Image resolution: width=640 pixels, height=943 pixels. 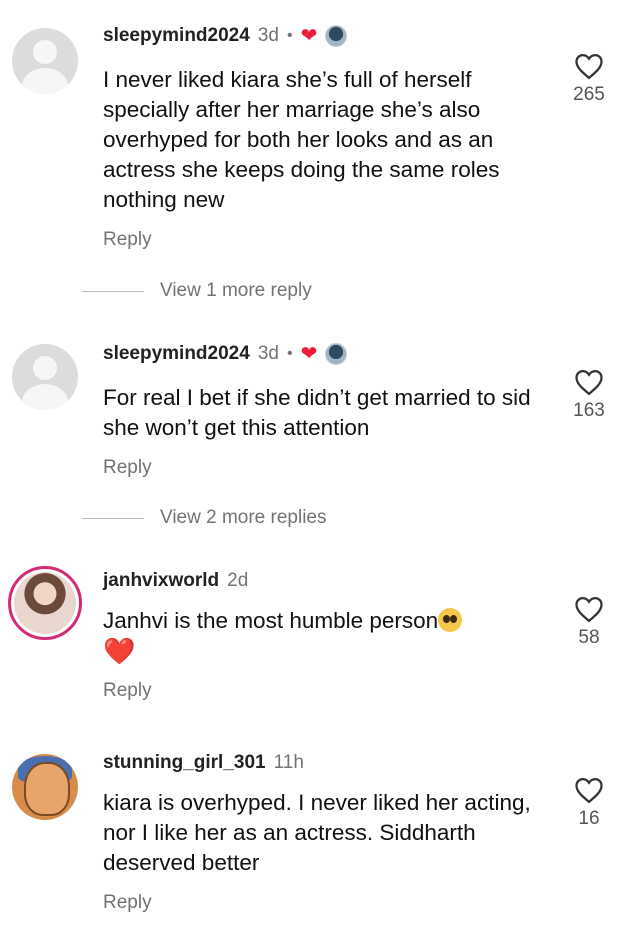 What do you see at coordinates (589, 410) in the screenshot?
I see `like-count: 163` at bounding box center [589, 410].